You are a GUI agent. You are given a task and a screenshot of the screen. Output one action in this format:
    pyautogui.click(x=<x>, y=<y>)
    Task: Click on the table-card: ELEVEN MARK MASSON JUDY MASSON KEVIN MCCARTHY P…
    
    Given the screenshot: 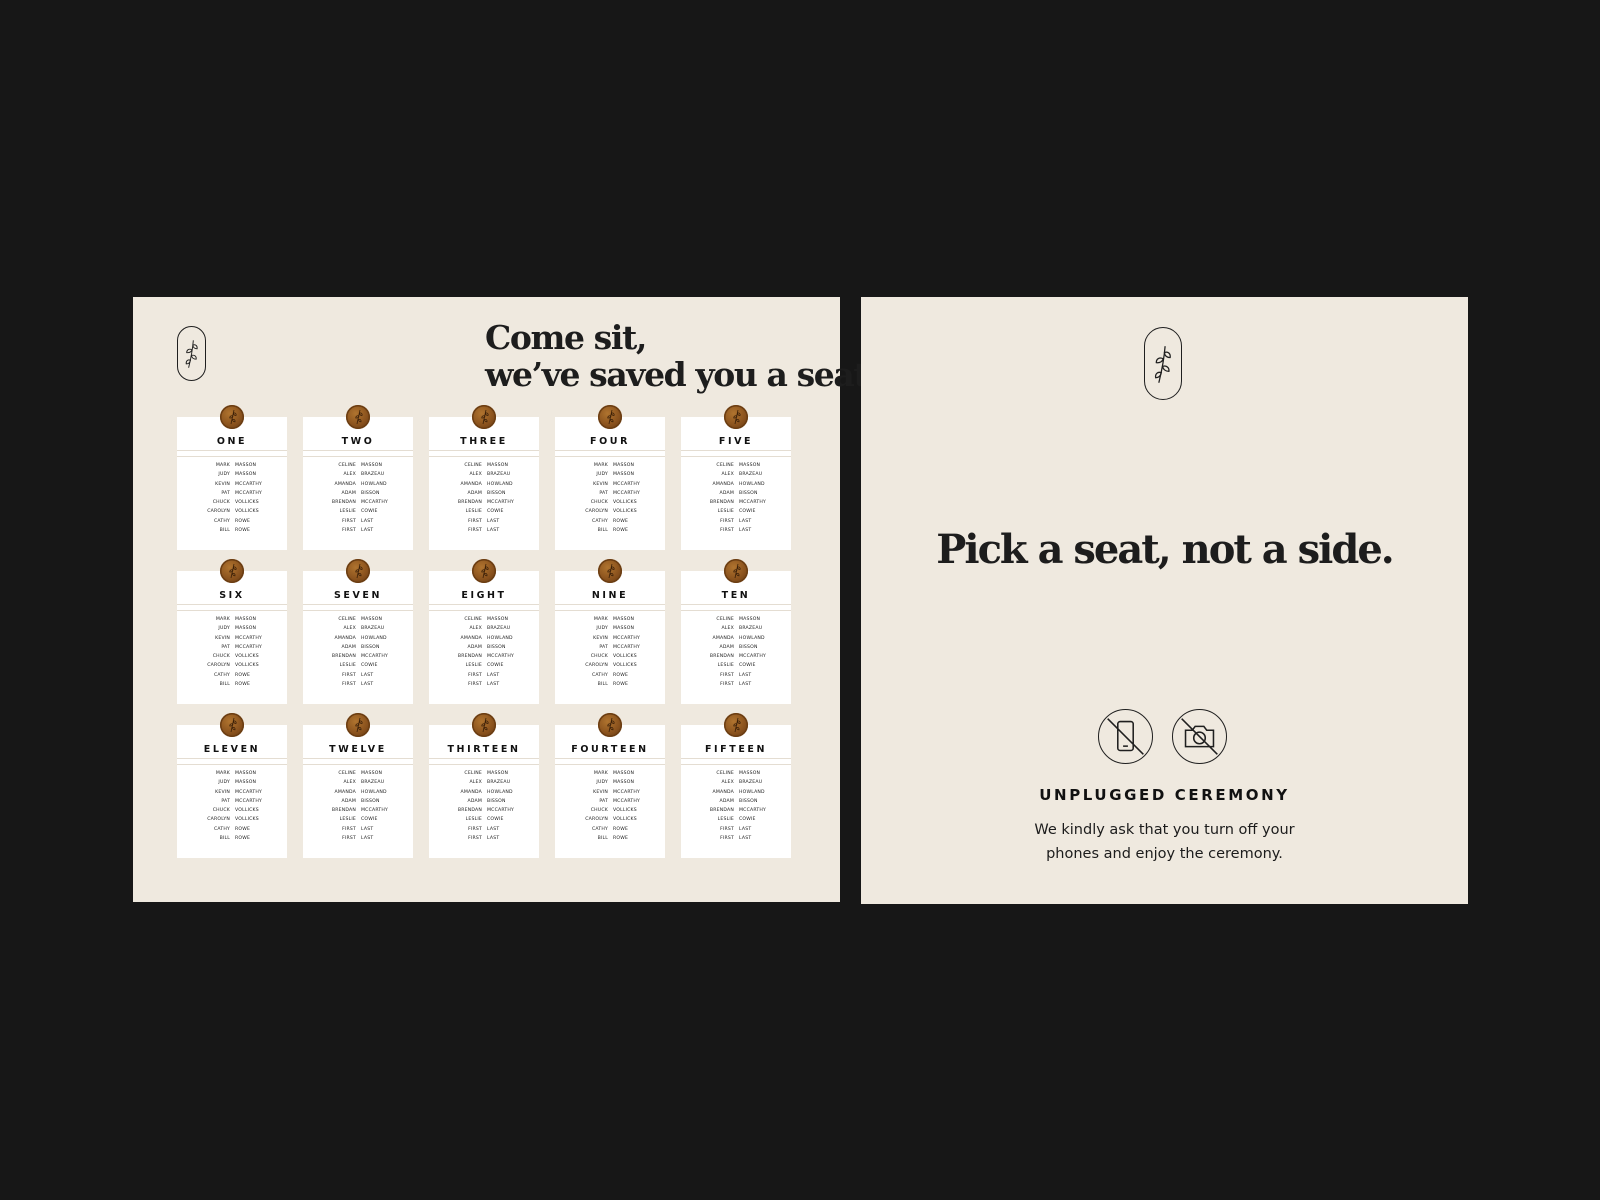 What is the action you would take?
    pyautogui.click(x=232, y=785)
    